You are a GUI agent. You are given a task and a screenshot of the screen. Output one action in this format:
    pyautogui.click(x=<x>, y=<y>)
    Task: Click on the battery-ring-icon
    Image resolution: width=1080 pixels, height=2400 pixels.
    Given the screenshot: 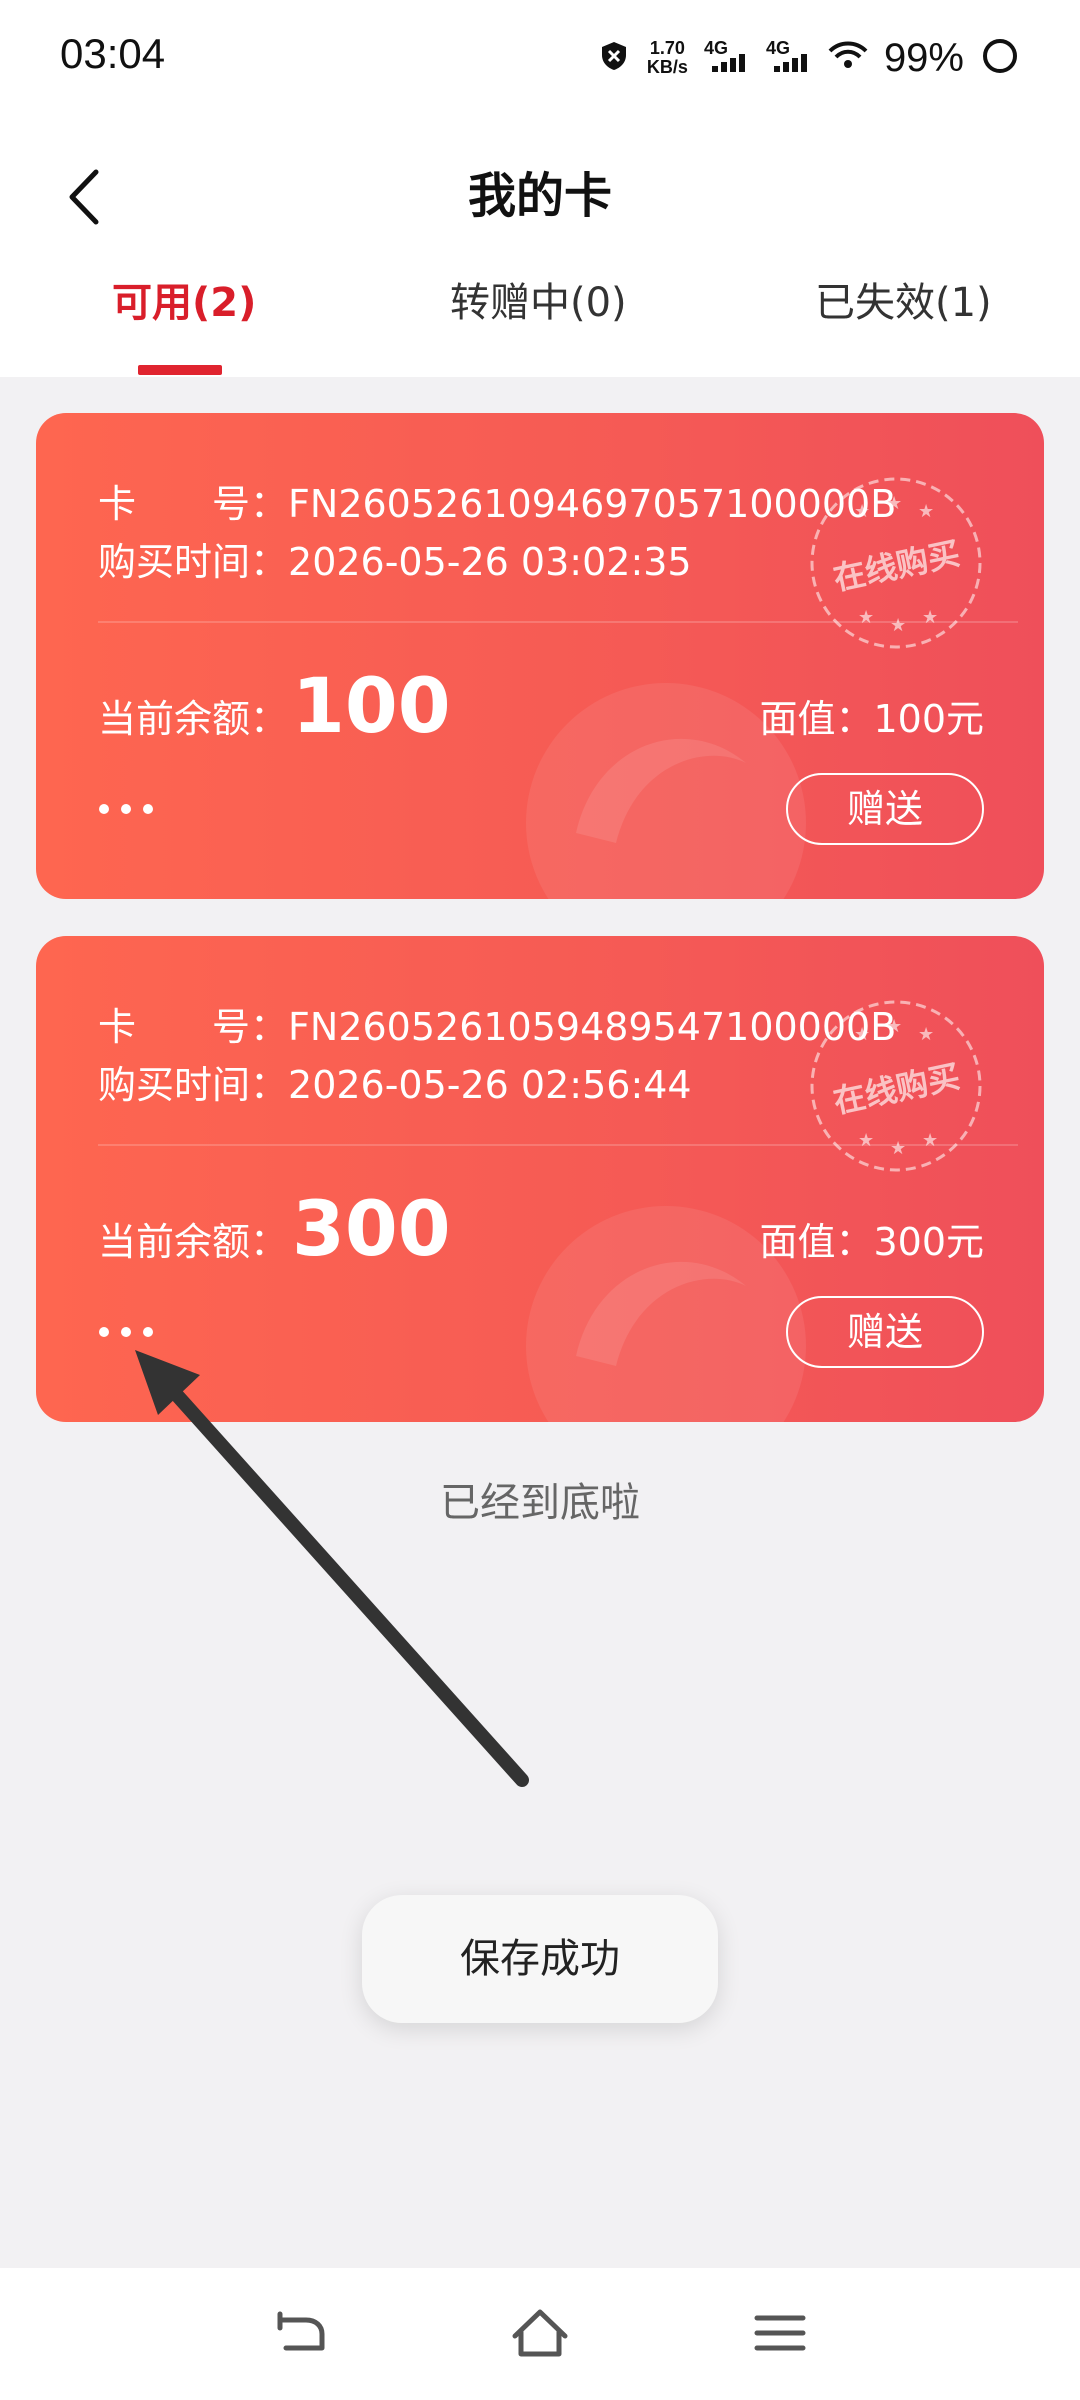 What is the action you would take?
    pyautogui.click(x=1000, y=58)
    